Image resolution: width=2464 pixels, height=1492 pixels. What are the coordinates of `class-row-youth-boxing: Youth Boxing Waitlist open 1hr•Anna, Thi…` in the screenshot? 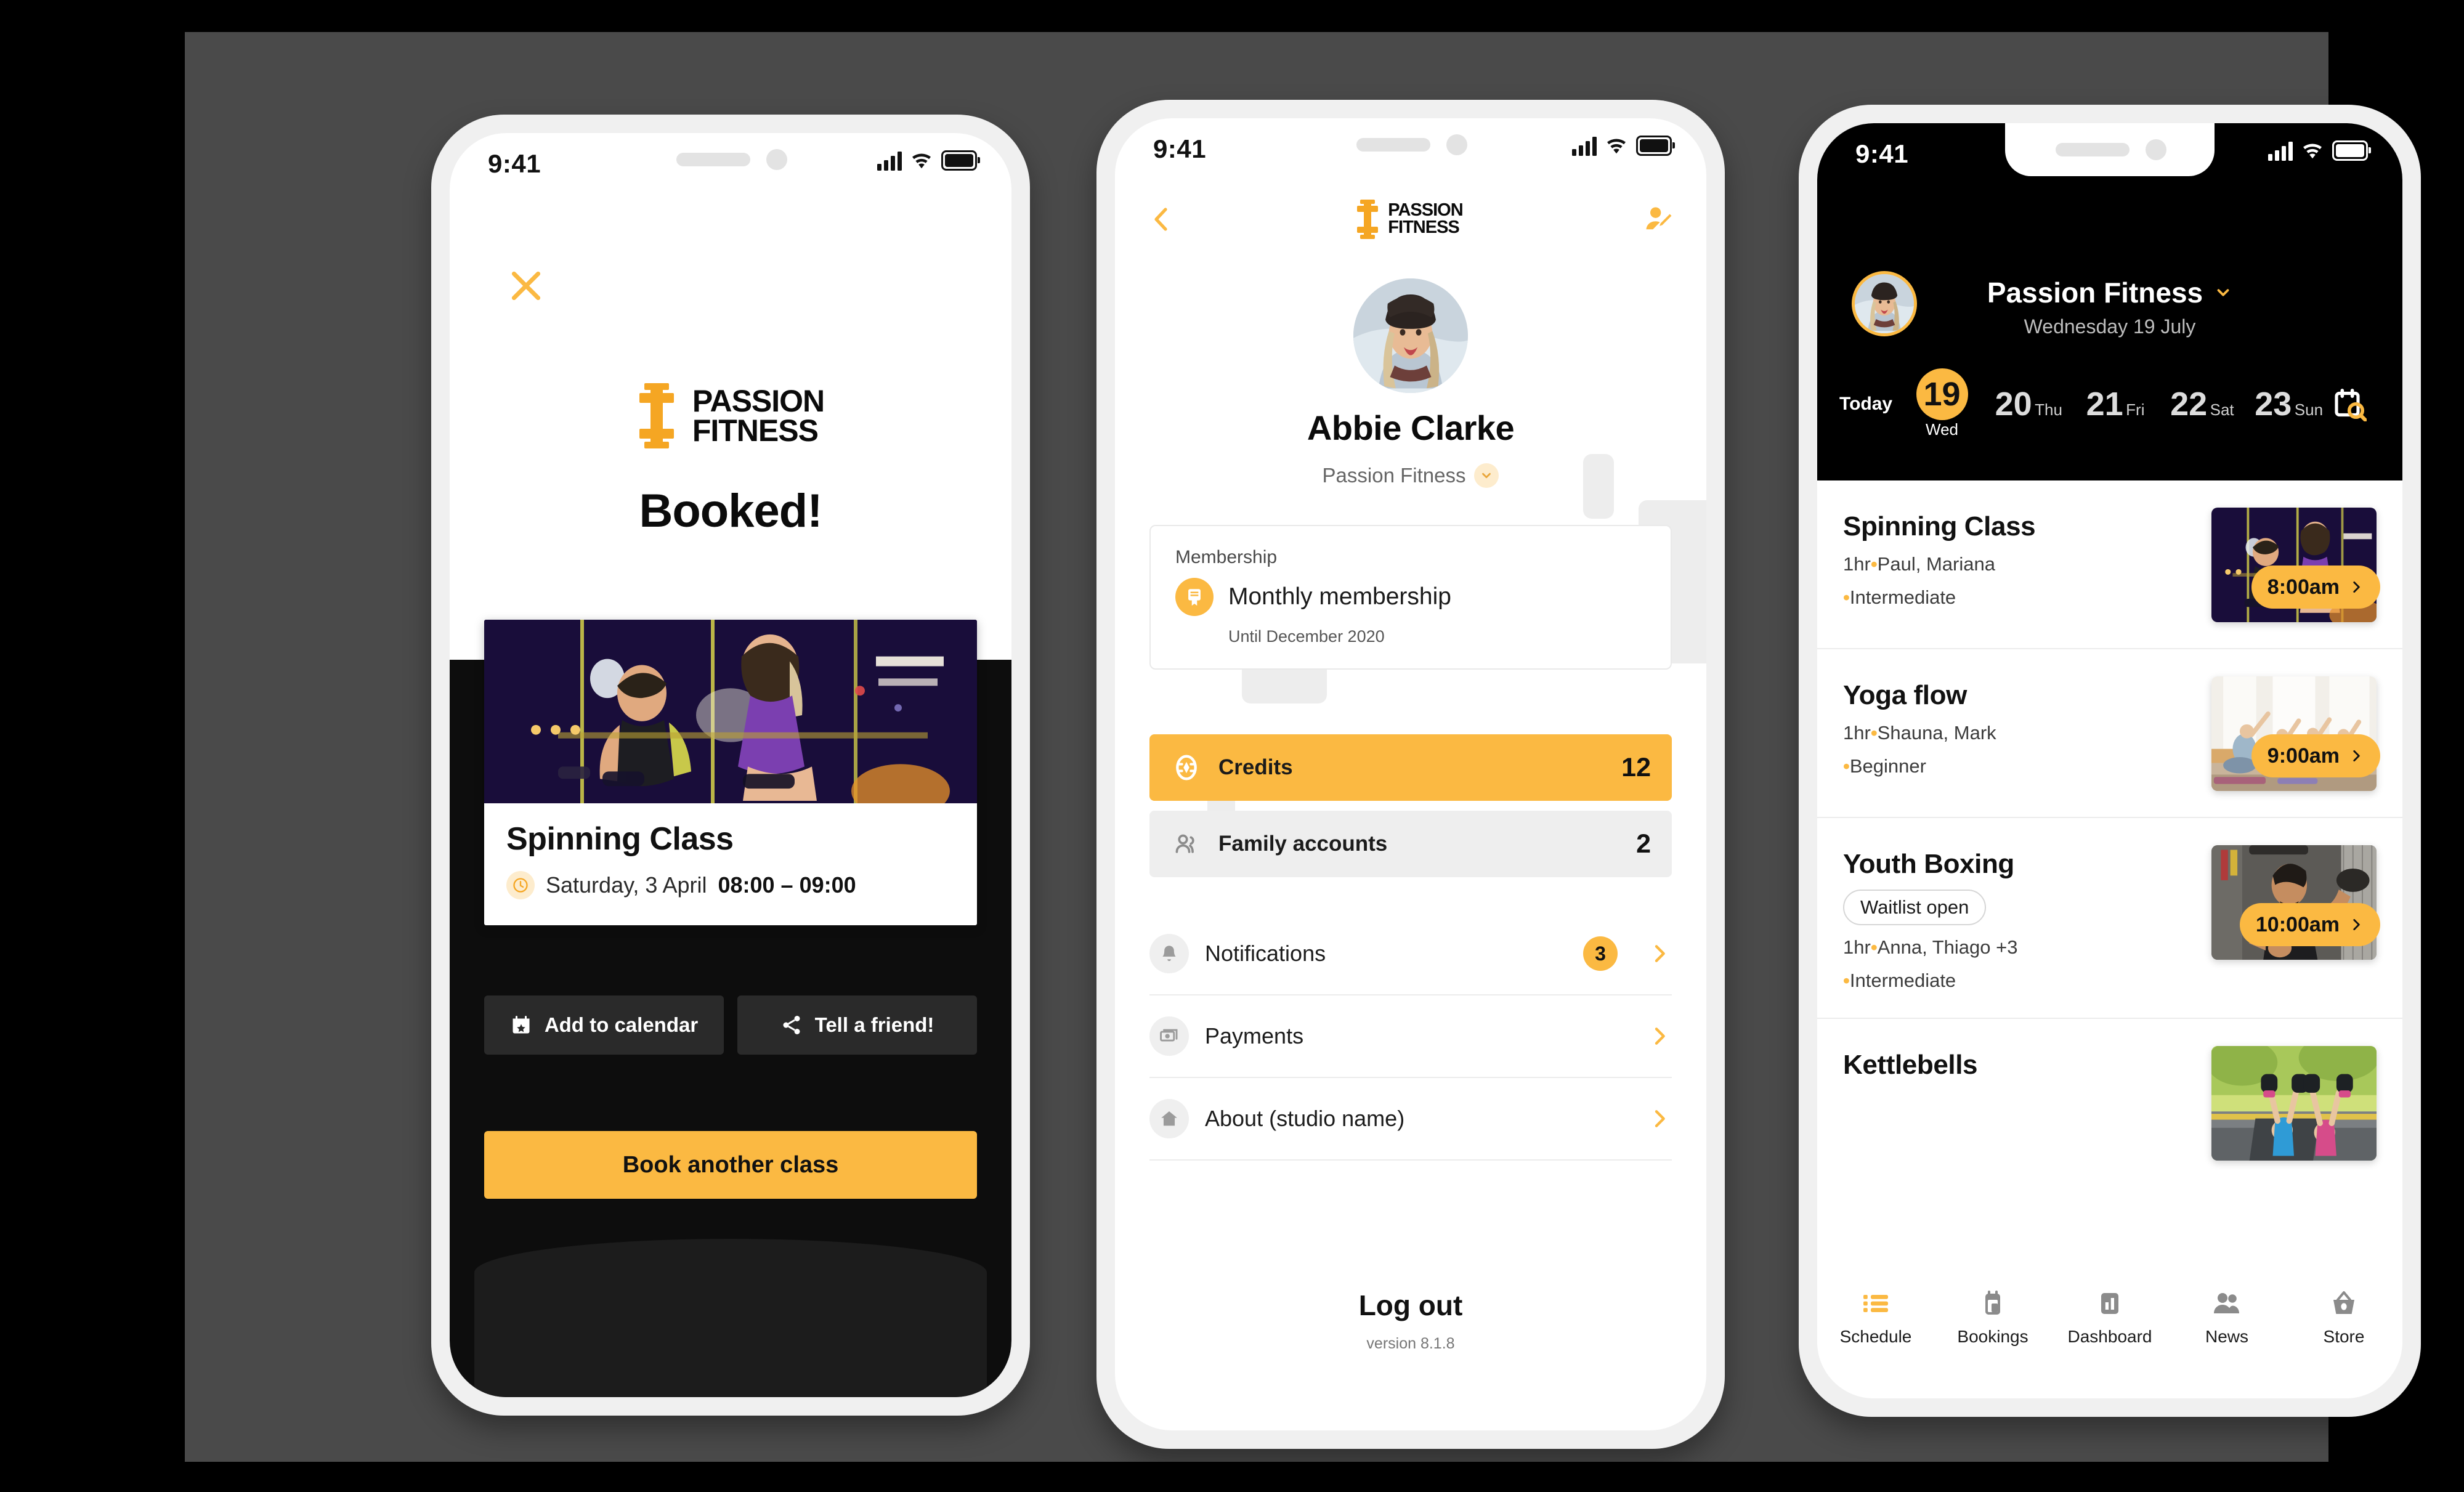 It's located at (2109, 918).